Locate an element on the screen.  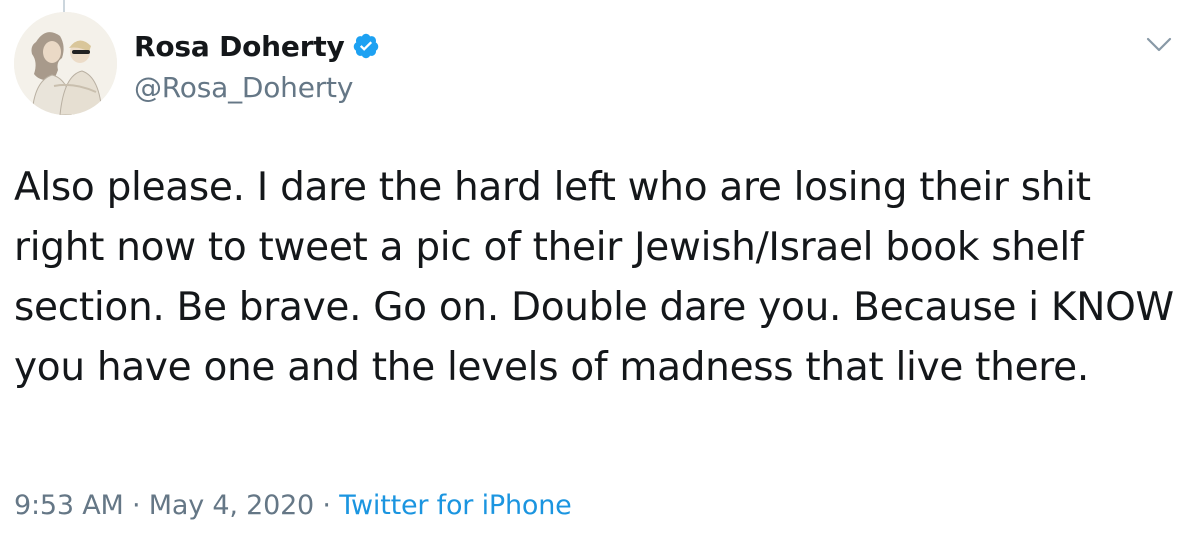
avatar-illustration is located at coordinates (65, 63).